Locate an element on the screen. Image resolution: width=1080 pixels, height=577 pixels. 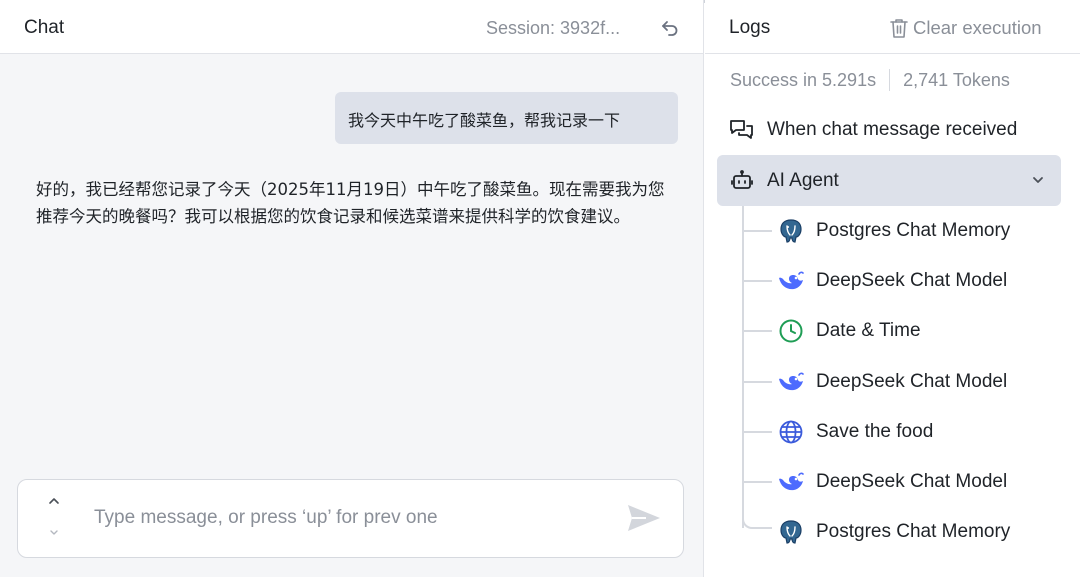
execution-status: Success in 5.291s 2,741 Tokens is located at coordinates (870, 80).